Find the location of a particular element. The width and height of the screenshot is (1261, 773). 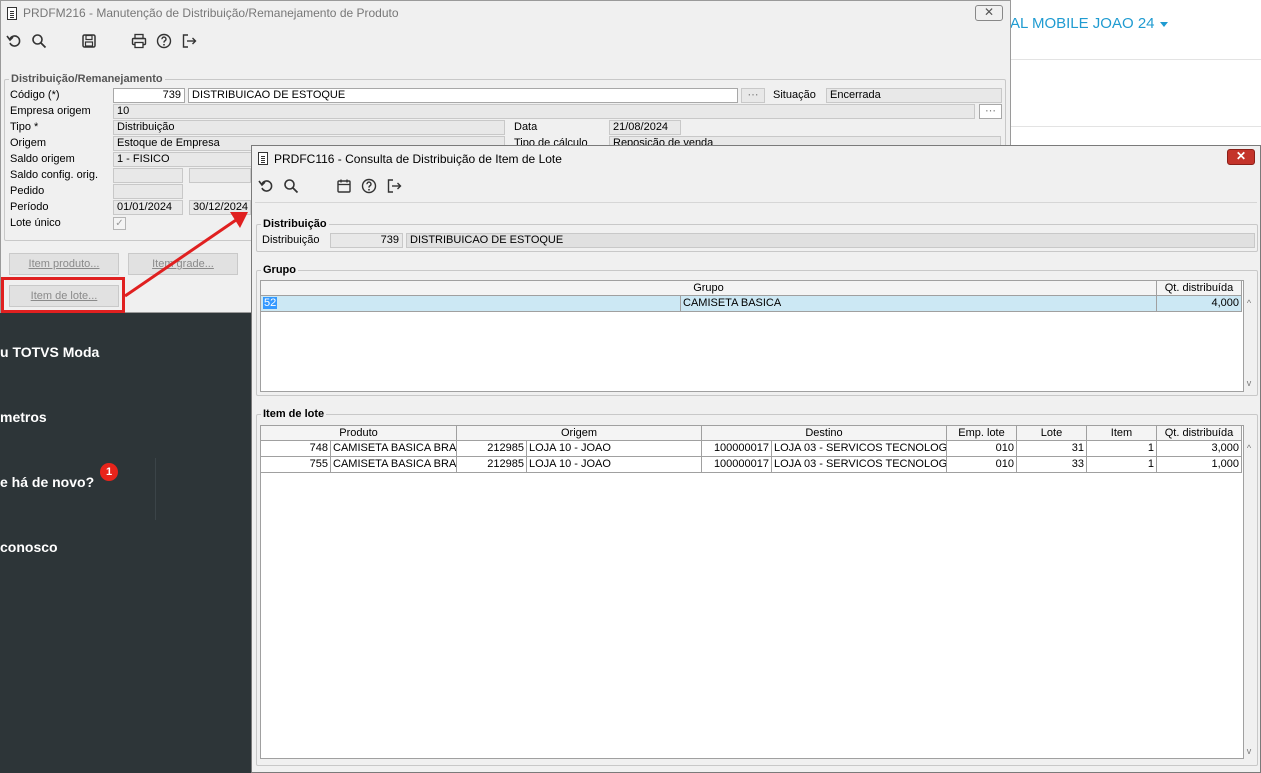

grupo-qt-cell: 4,000 is located at coordinates (1199, 304).